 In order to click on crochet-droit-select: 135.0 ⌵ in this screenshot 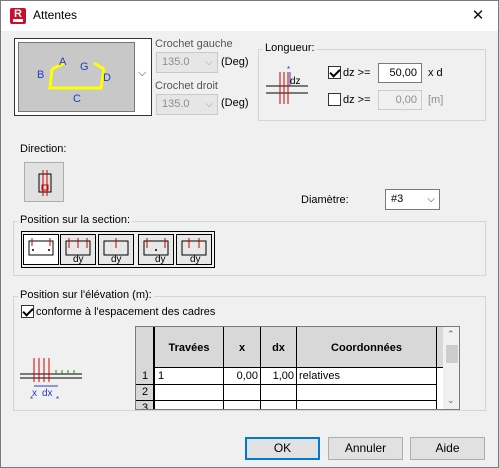, I will do `click(187, 104)`.